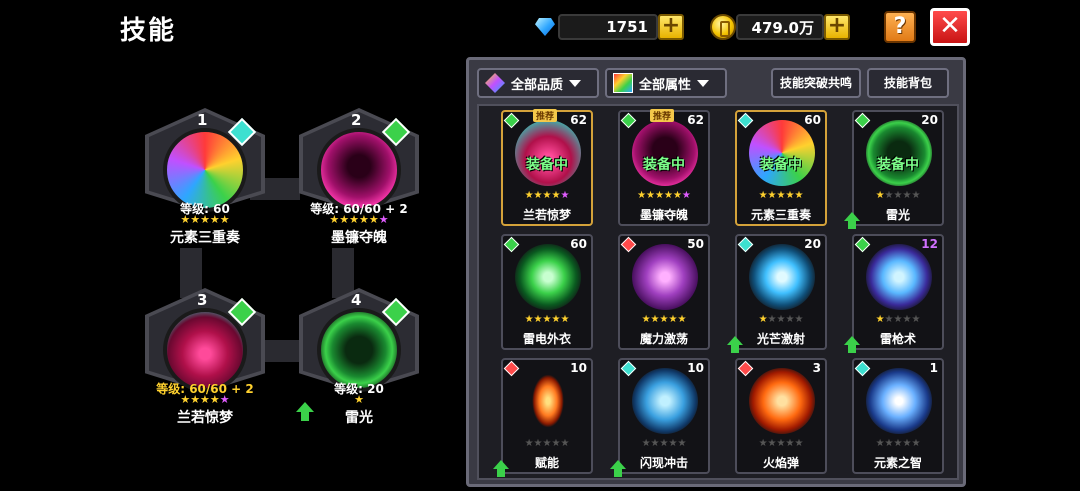  I want to click on attribute-filter-label: 全部属性, so click(665, 85).